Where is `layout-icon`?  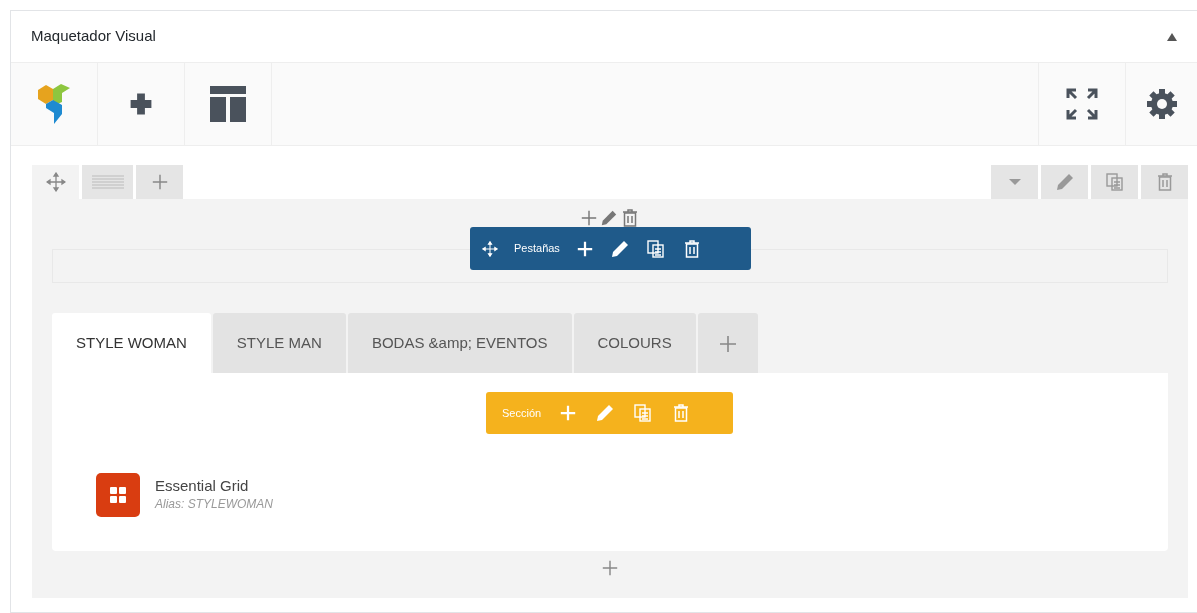
layout-icon is located at coordinates (228, 104).